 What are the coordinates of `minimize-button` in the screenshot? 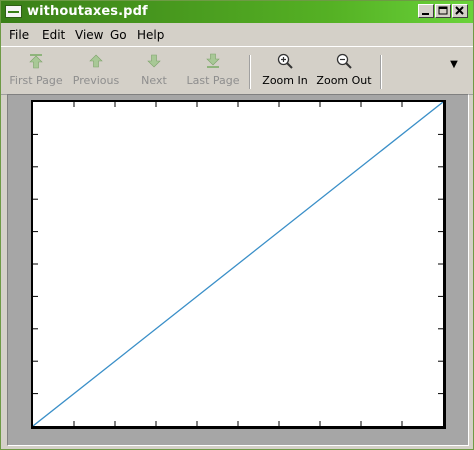 It's located at (426, 11).